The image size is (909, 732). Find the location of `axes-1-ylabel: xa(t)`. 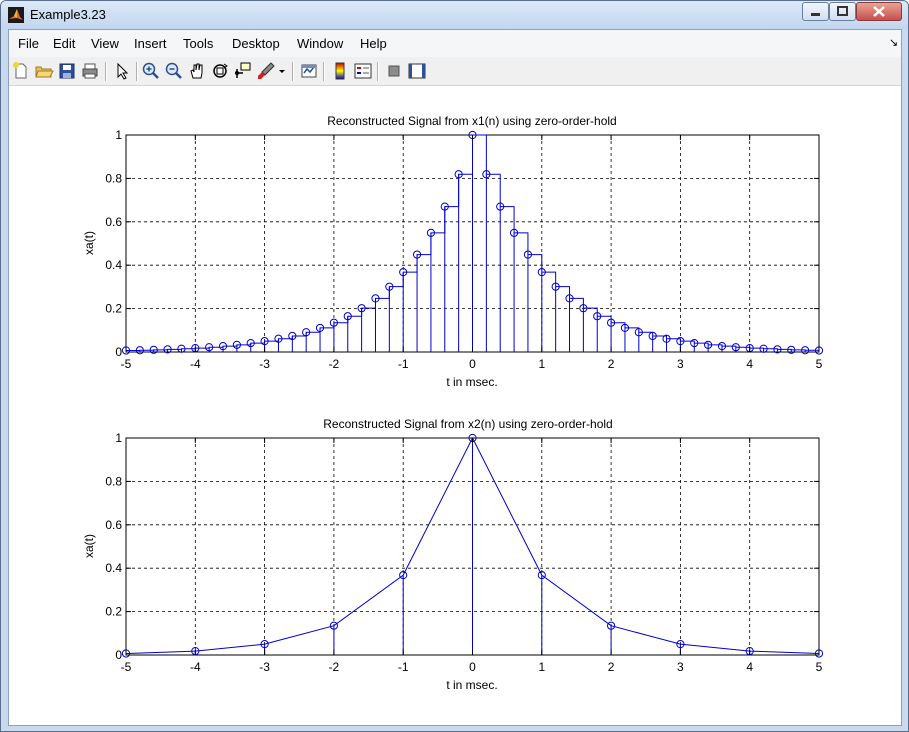

axes-1-ylabel: xa(t) is located at coordinates (89, 243).